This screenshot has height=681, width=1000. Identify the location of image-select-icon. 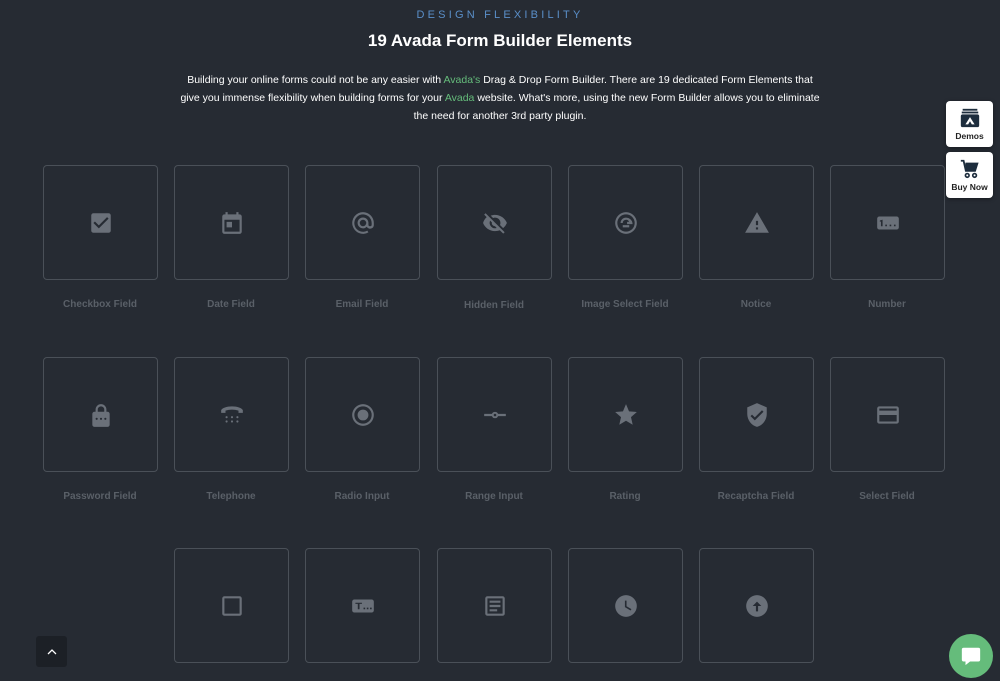
(625, 222).